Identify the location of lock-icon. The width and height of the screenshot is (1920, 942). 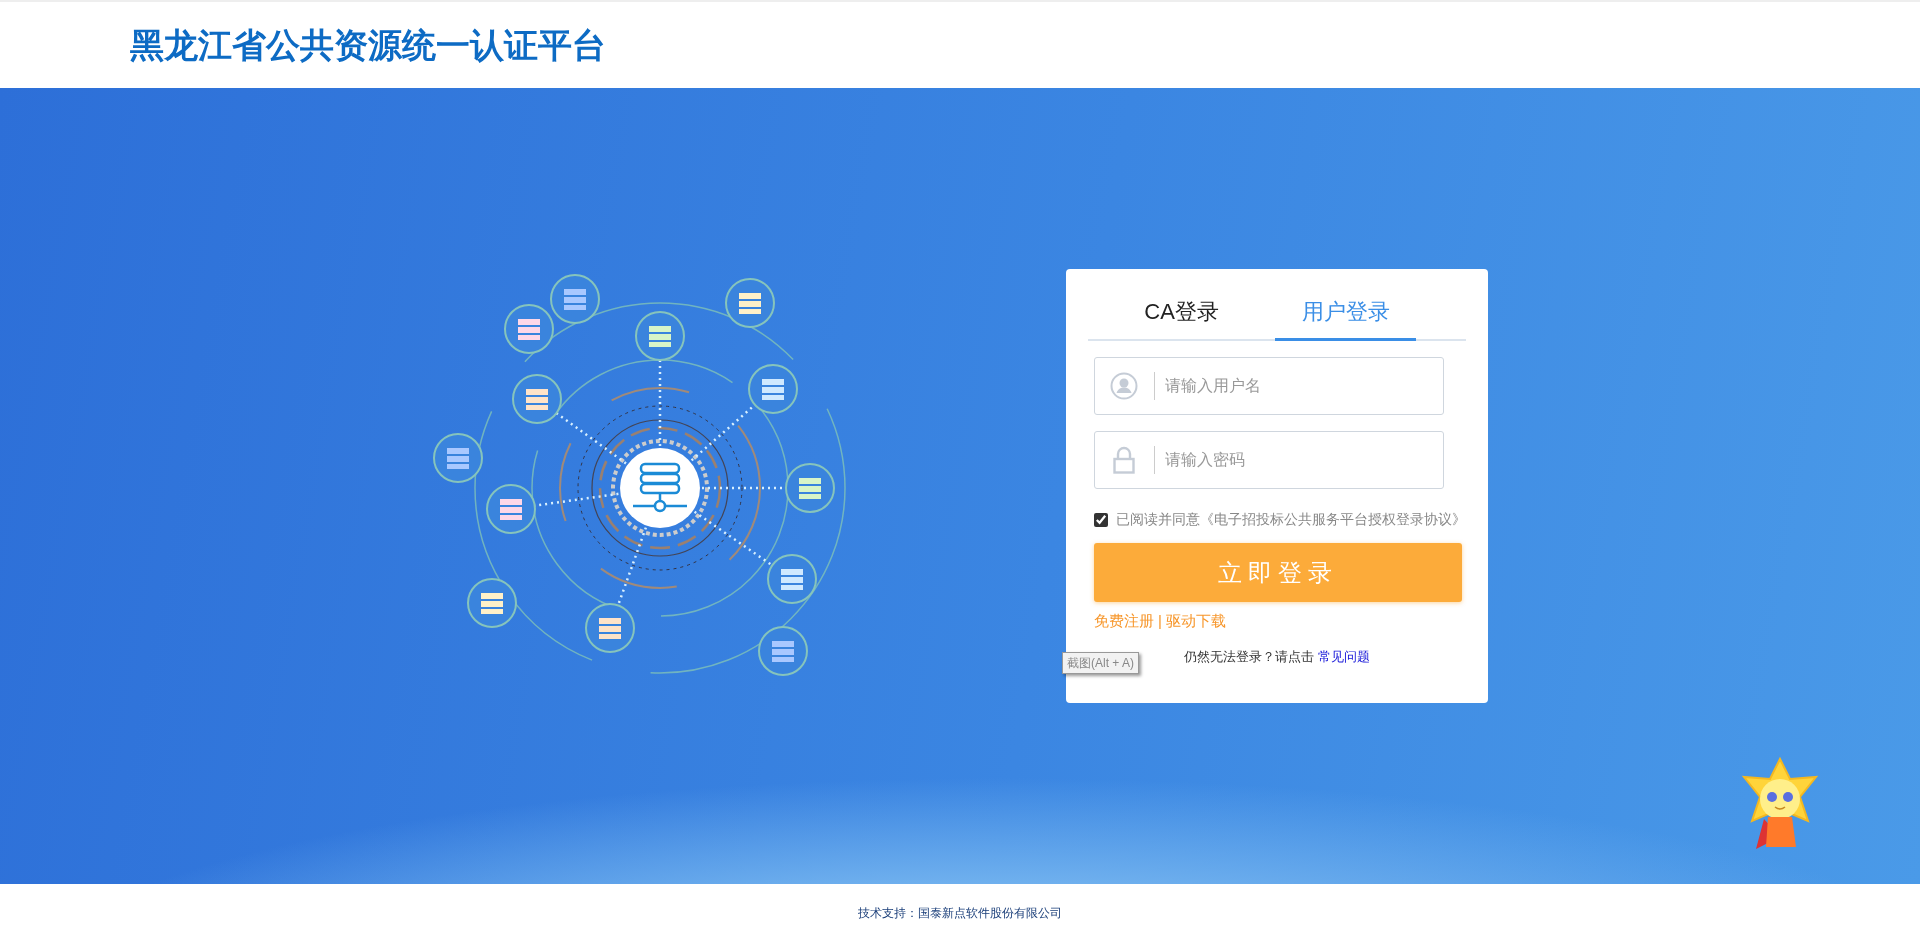
(1124, 460).